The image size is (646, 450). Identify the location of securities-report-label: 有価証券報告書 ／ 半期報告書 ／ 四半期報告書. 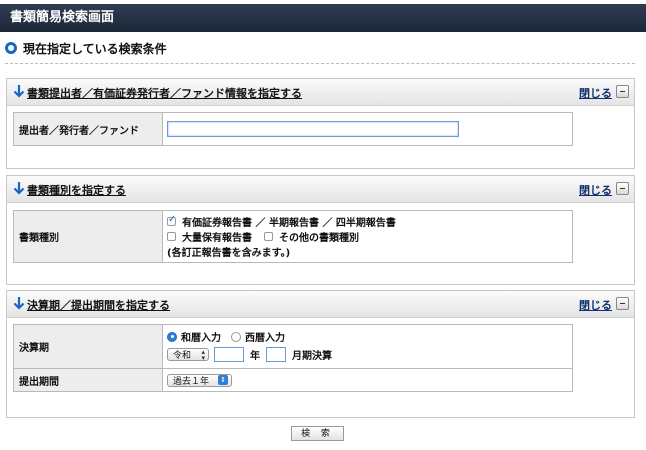
(289, 221).